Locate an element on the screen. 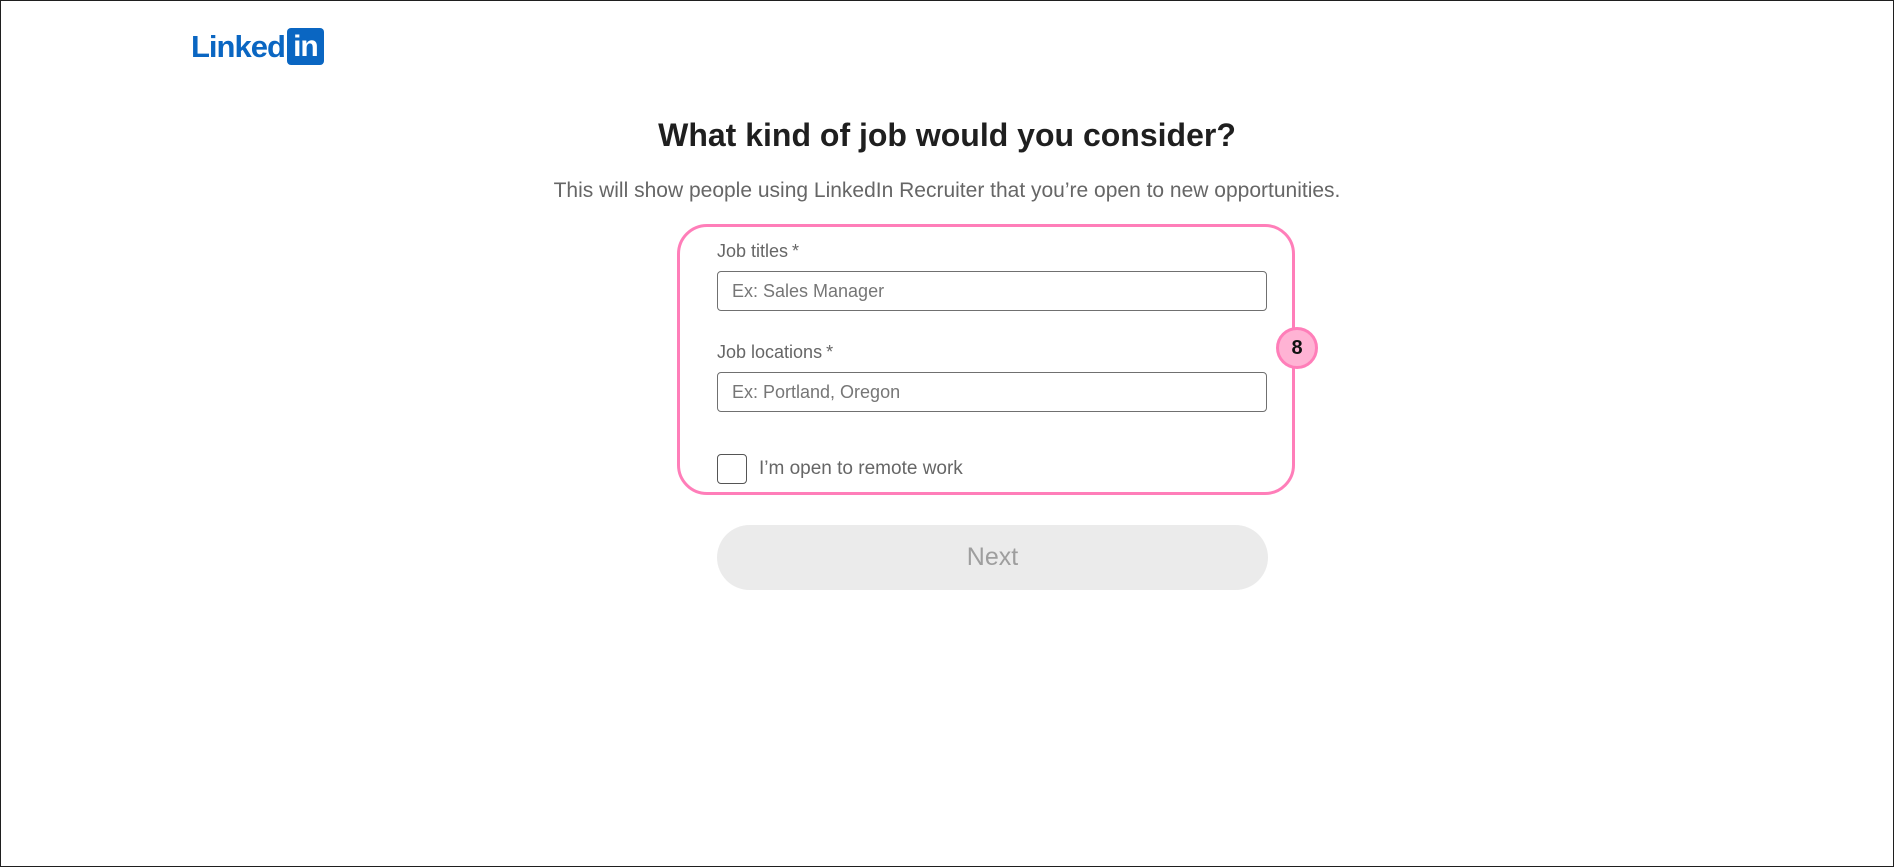 Image resolution: width=1894 pixels, height=867 pixels. linkedin-logo: Linked in is located at coordinates (257, 46).